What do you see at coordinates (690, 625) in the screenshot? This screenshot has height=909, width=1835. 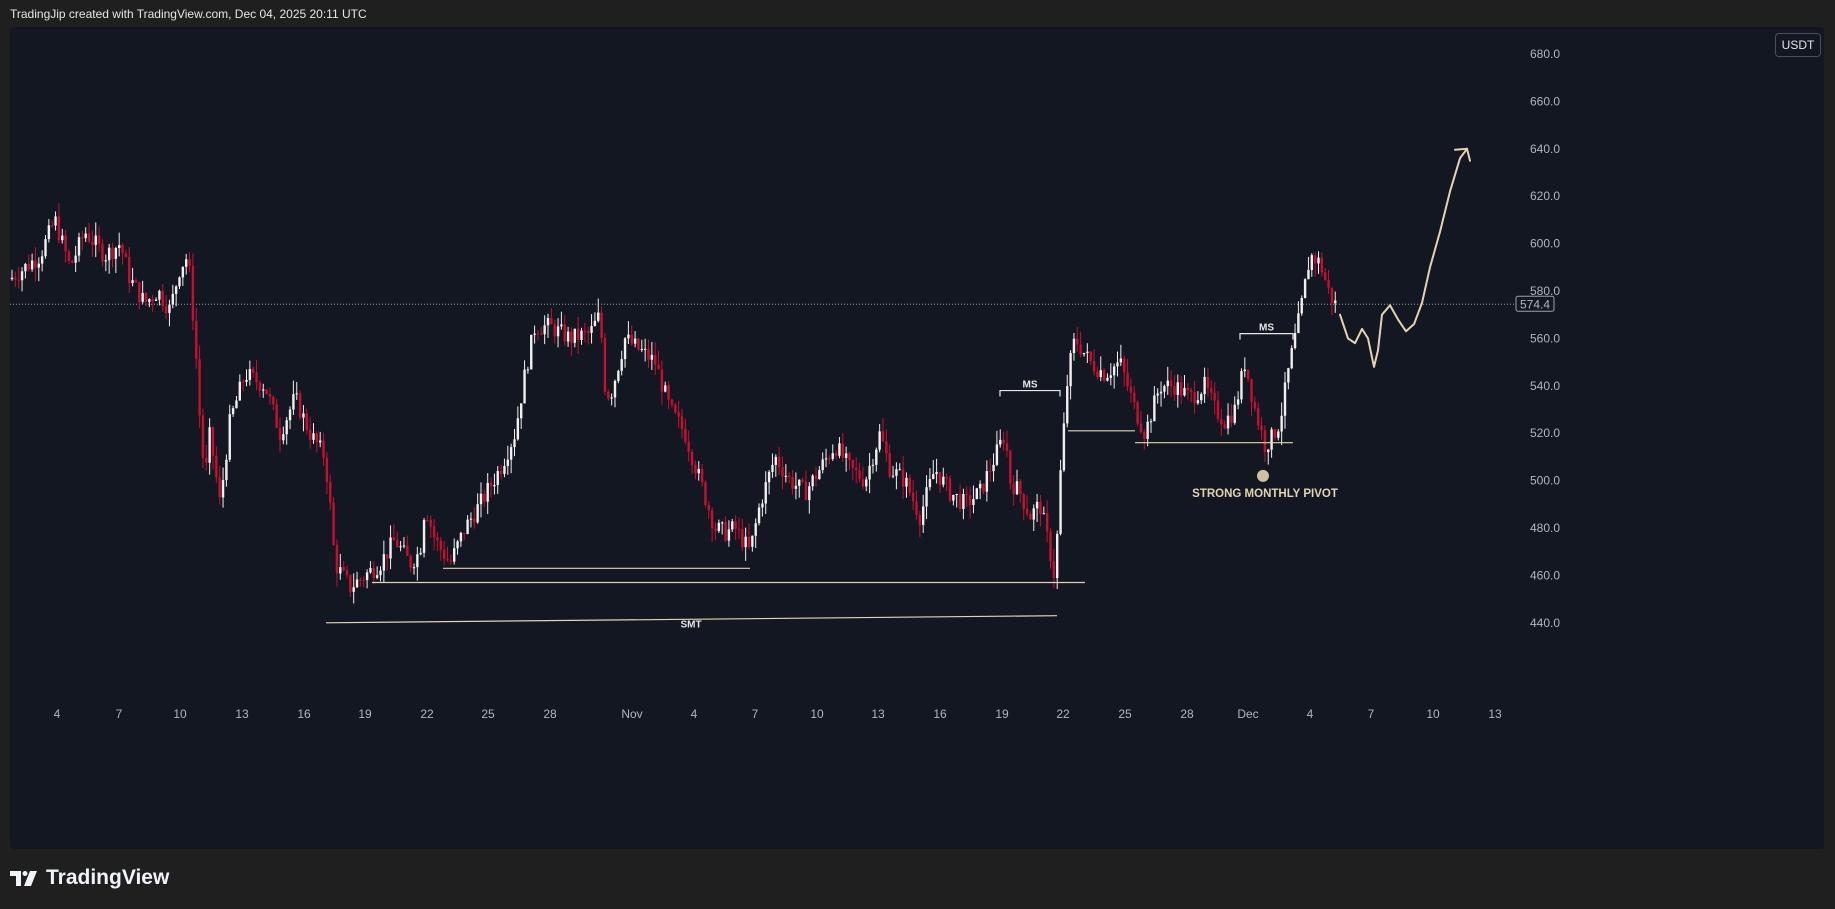 I see `smt-label: SMT` at bounding box center [690, 625].